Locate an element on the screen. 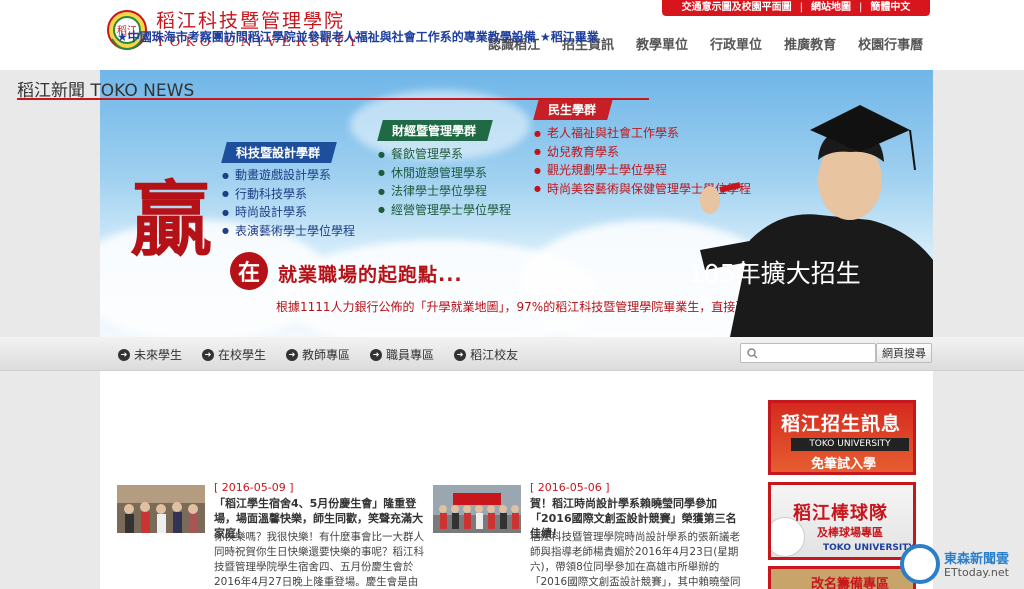 The image size is (1024, 589). dept-item: 休閒遊憩管理學系 is located at coordinates (444, 173).